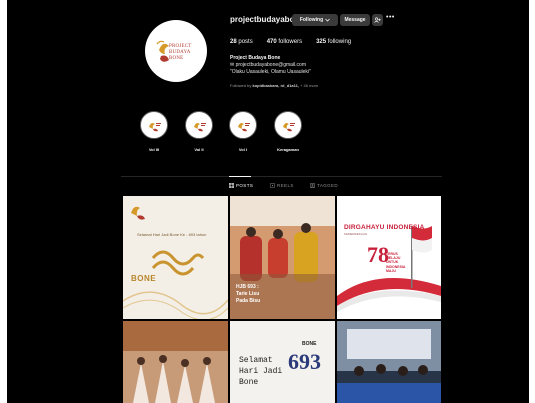  Describe the element at coordinates (282, 257) in the screenshot. I see `post-tarie-lisu: HJB 693 : Tarie Lisu Pada Bisu` at that location.